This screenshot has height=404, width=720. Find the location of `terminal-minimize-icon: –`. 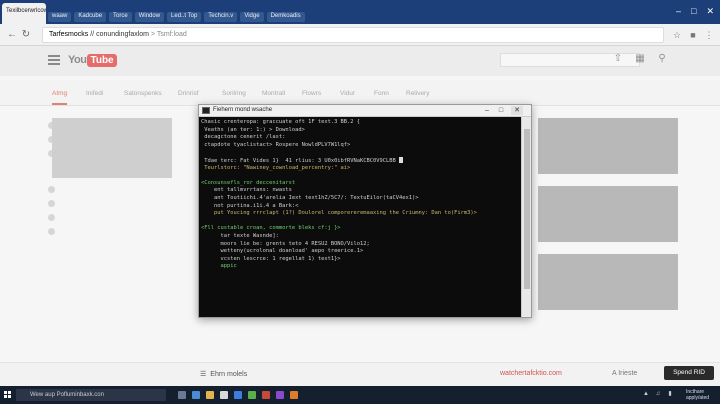

terminal-minimize-icon: – is located at coordinates (487, 110).